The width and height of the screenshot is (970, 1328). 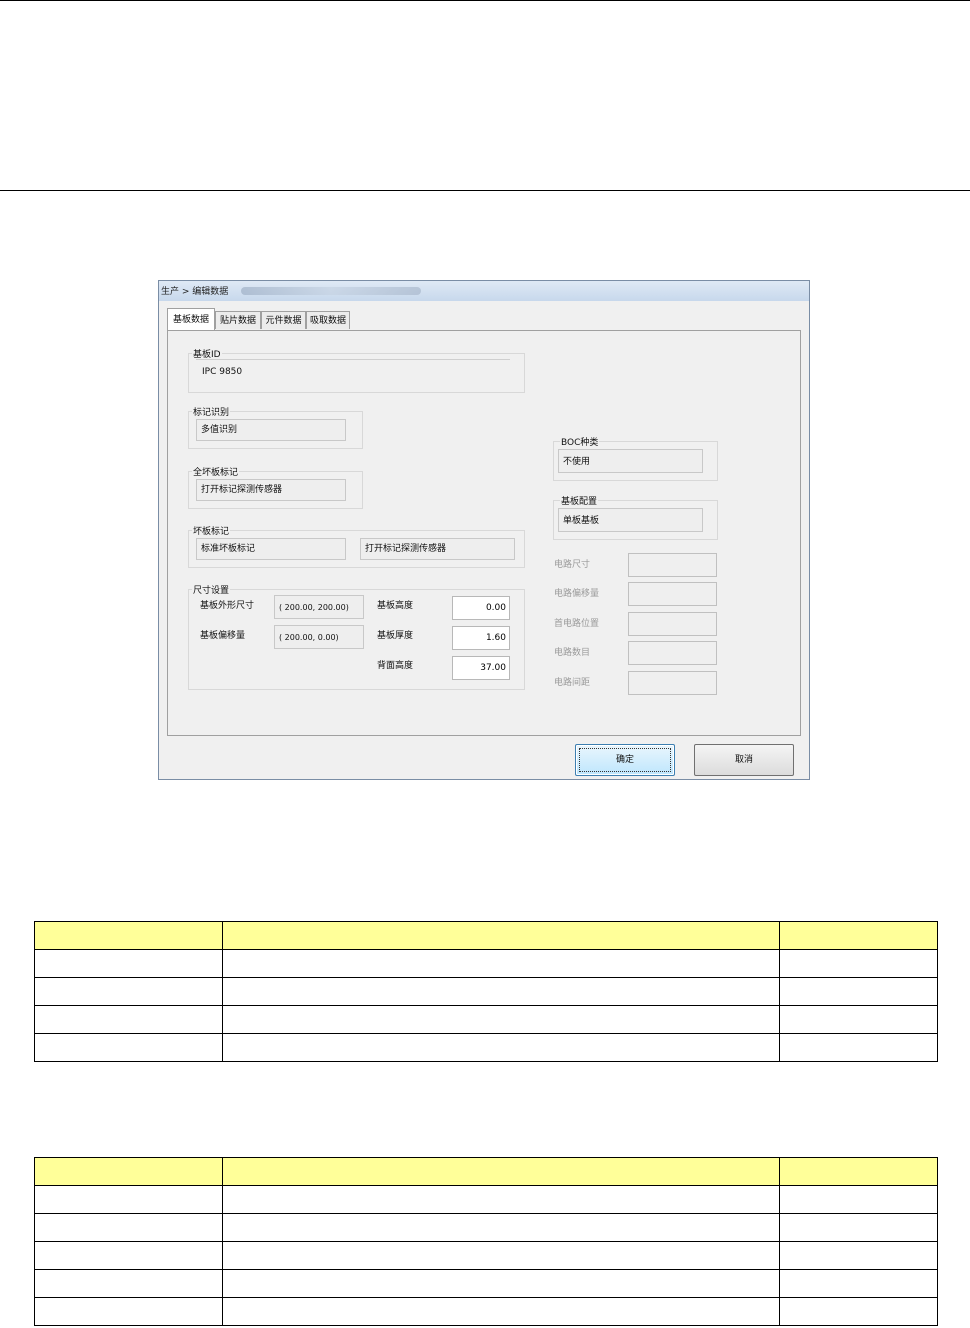 What do you see at coordinates (271, 490) in the screenshot?
I see `all-bad-mark-field: 打开标记探测传感器` at bounding box center [271, 490].